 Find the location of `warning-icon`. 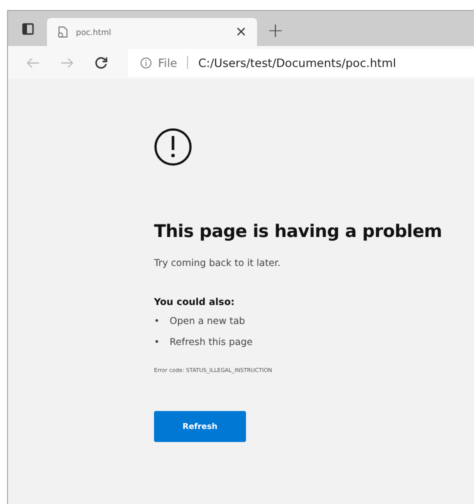

warning-icon is located at coordinates (173, 147).